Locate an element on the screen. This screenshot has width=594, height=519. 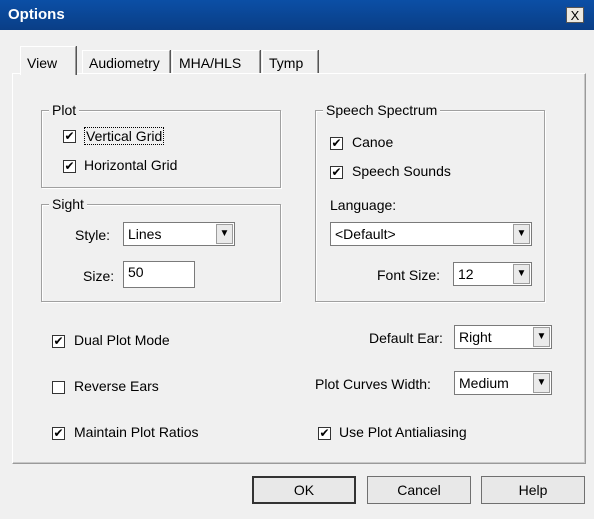
tab-label: View is located at coordinates (42, 63).